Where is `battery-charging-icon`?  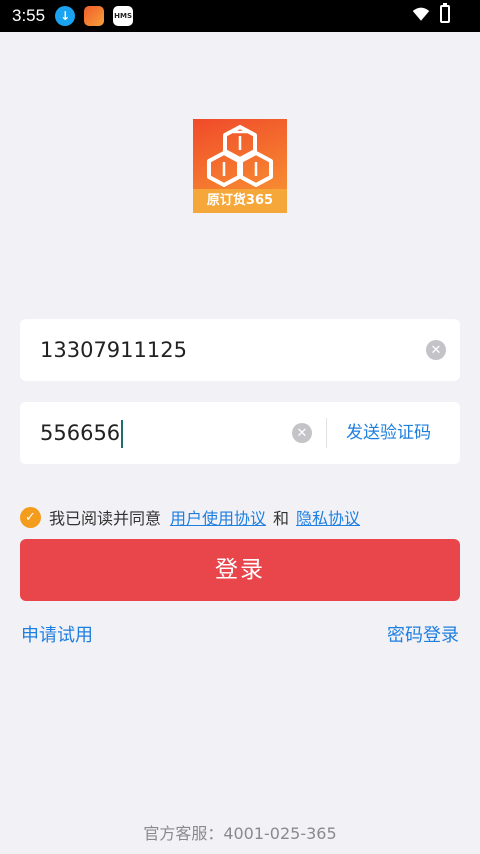 battery-charging-icon is located at coordinates (445, 13).